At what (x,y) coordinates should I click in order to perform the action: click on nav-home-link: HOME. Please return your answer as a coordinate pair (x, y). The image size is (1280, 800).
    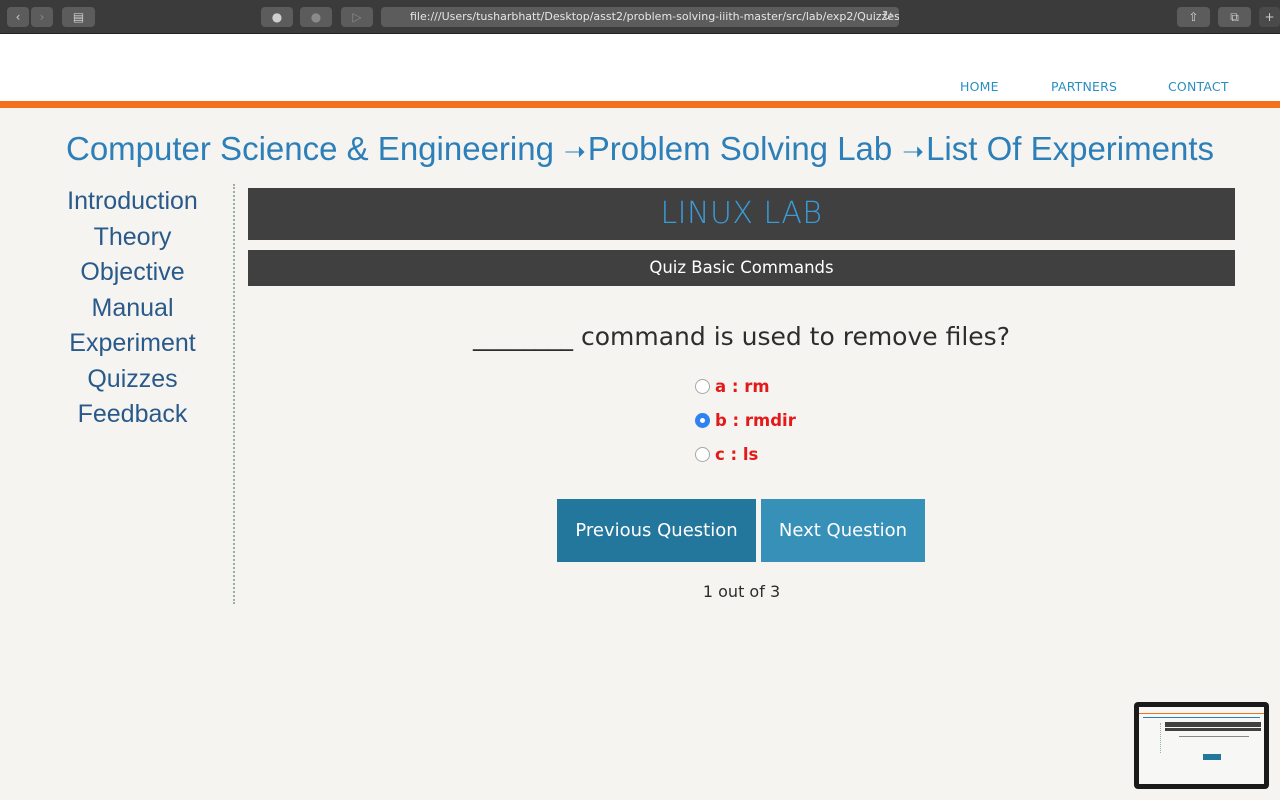
    Looking at the image, I should click on (979, 86).